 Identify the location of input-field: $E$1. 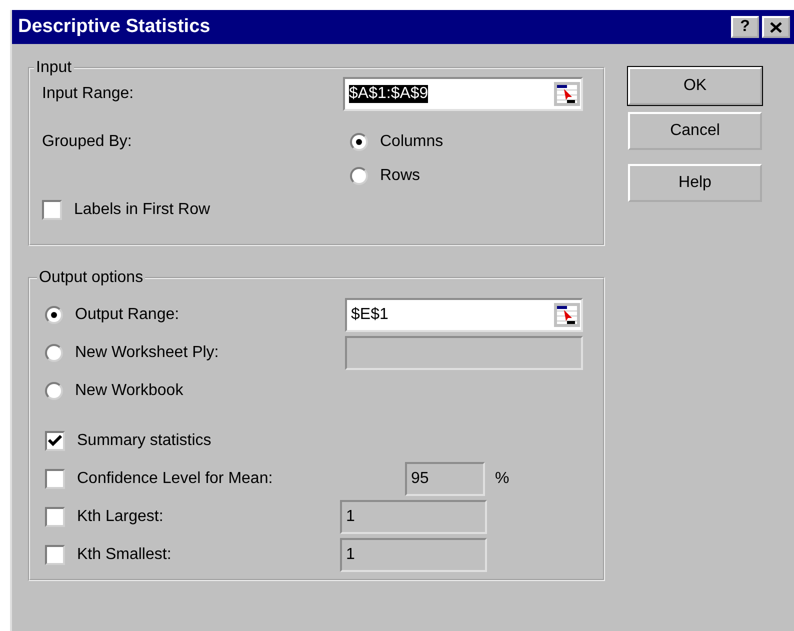
(464, 315).